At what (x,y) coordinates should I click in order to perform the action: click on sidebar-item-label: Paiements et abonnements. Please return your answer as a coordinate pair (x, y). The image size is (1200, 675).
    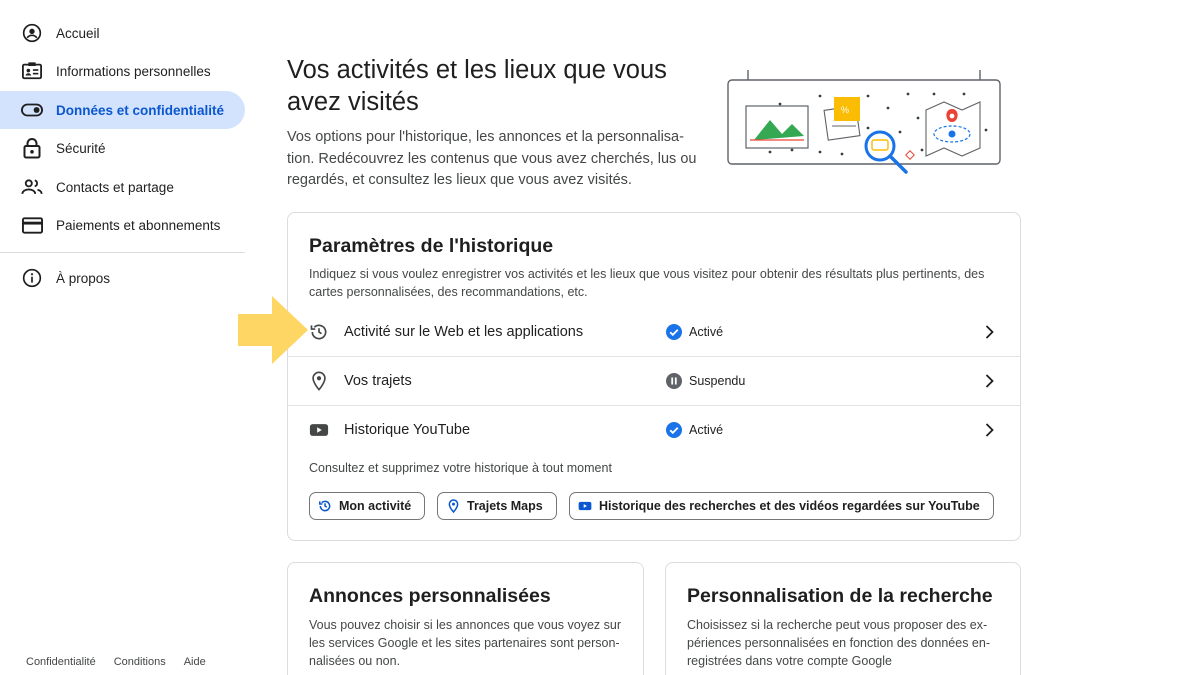
    Looking at the image, I should click on (138, 225).